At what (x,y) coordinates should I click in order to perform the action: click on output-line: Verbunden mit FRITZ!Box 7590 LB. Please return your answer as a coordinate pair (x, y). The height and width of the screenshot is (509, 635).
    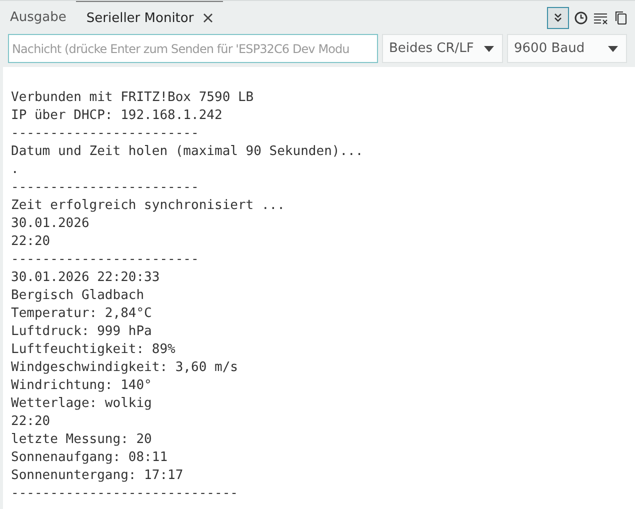
    Looking at the image, I should click on (132, 97).